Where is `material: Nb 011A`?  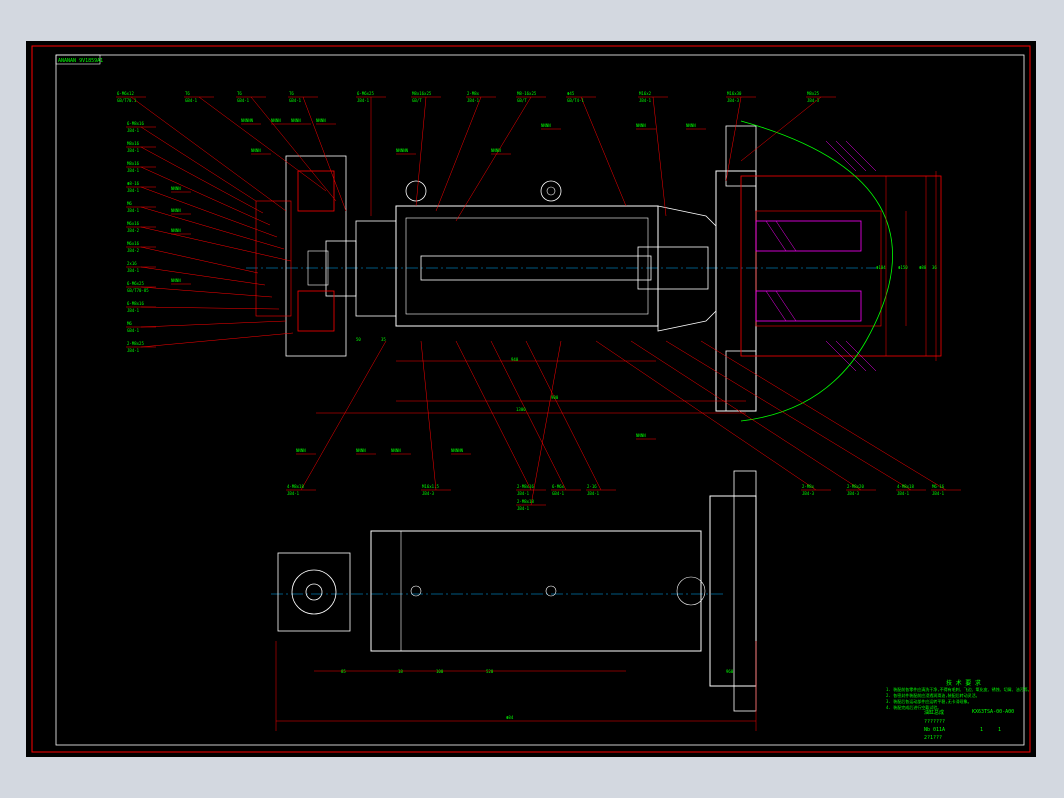
material: Nb 011A is located at coordinates (935, 730).